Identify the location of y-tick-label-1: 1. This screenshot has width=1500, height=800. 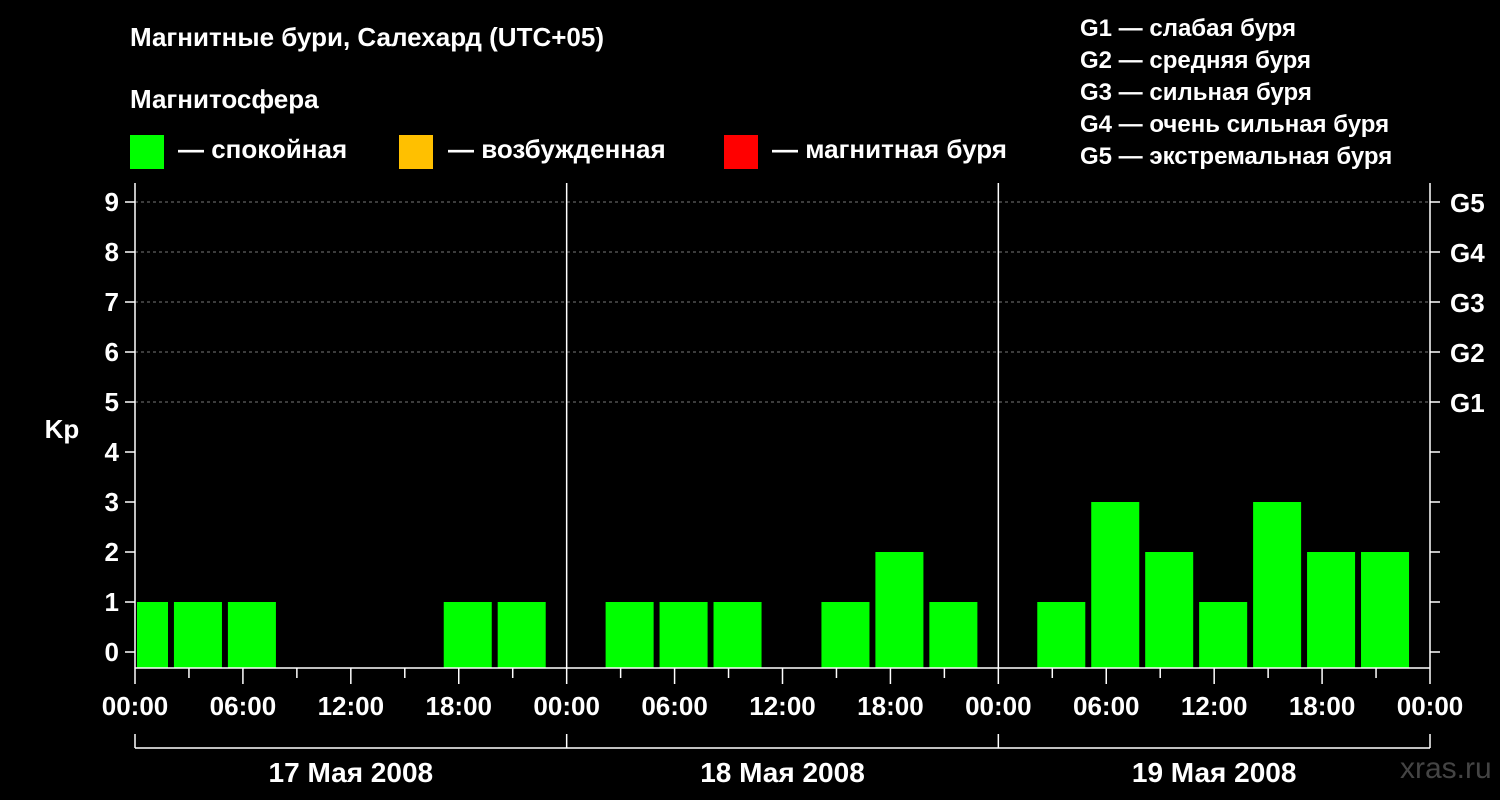
(112, 602).